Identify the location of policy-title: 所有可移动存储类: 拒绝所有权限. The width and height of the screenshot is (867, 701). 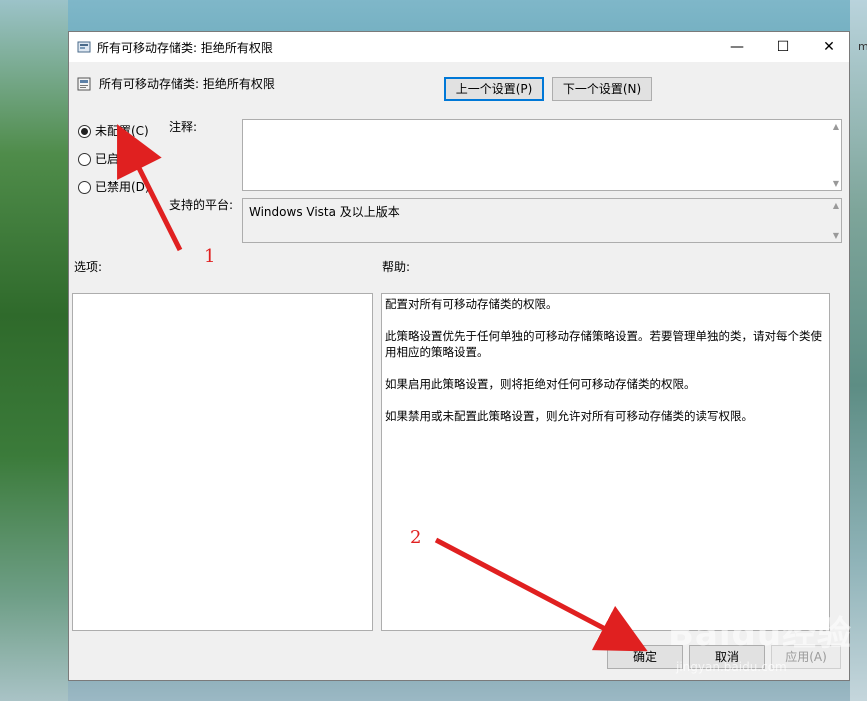
(187, 84).